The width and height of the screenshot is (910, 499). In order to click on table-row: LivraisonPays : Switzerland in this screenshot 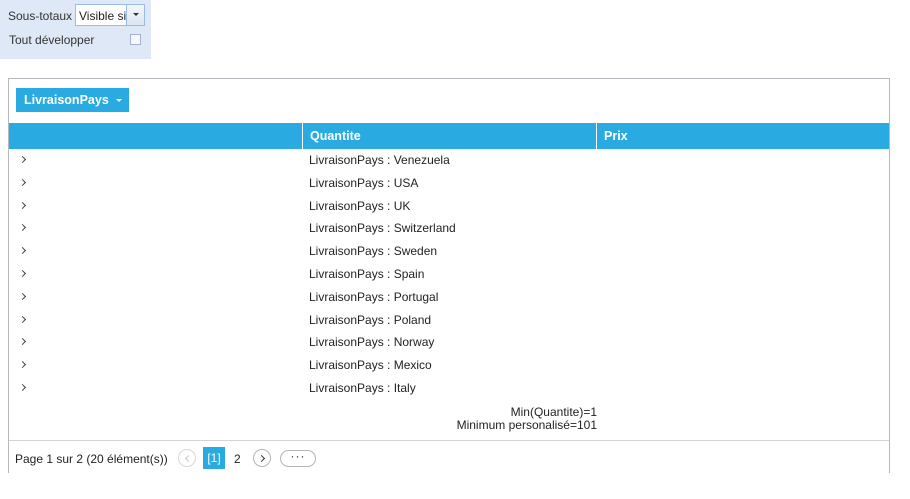, I will do `click(449, 228)`.